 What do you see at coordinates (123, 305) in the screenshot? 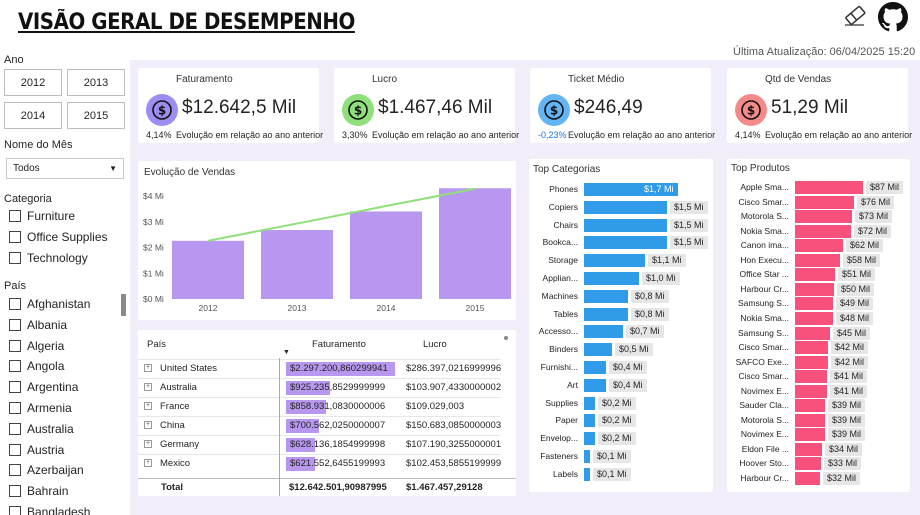
I see `country-scrollbar` at bounding box center [123, 305].